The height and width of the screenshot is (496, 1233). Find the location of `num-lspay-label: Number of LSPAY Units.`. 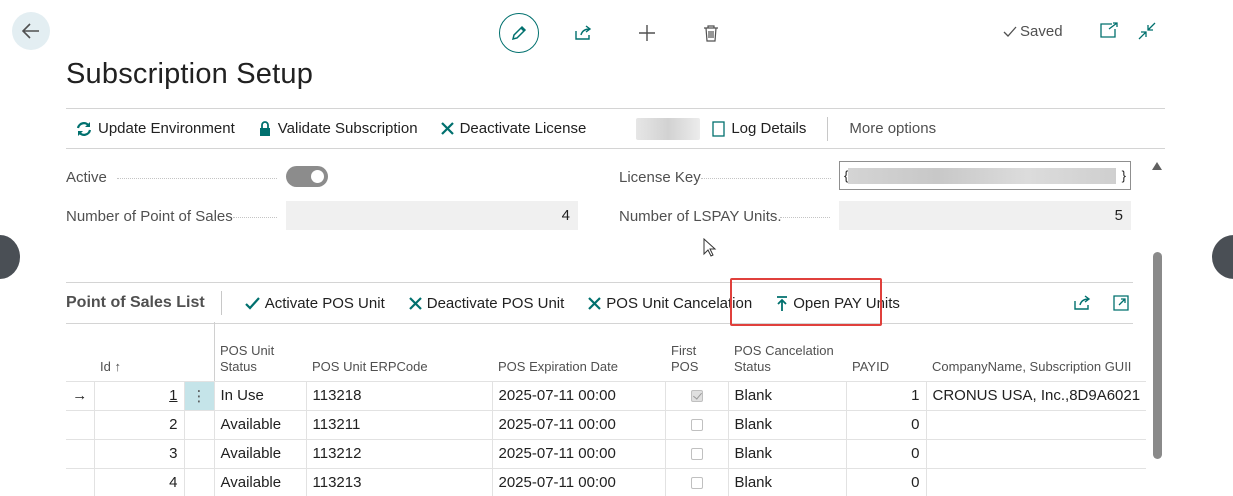

num-lspay-label: Number of LSPAY Units. is located at coordinates (700, 216).